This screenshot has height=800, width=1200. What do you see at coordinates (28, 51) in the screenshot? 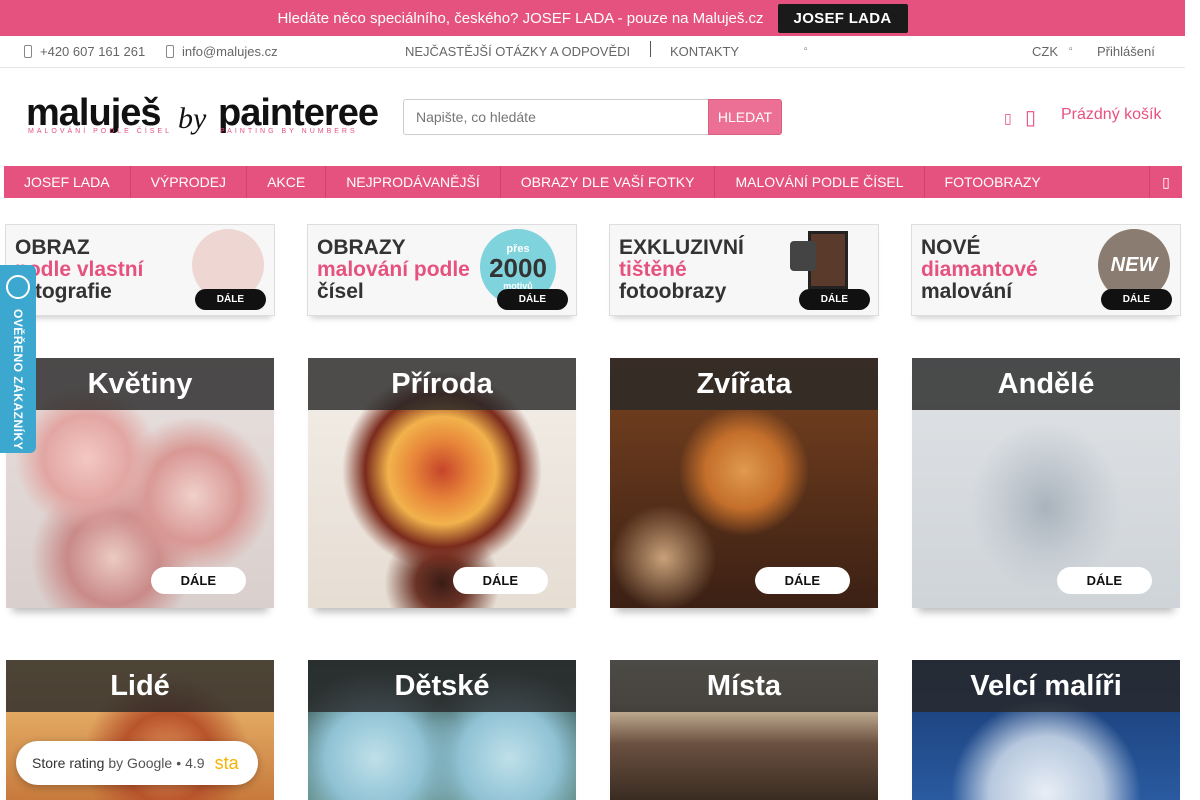
I see `phone-icon` at bounding box center [28, 51].